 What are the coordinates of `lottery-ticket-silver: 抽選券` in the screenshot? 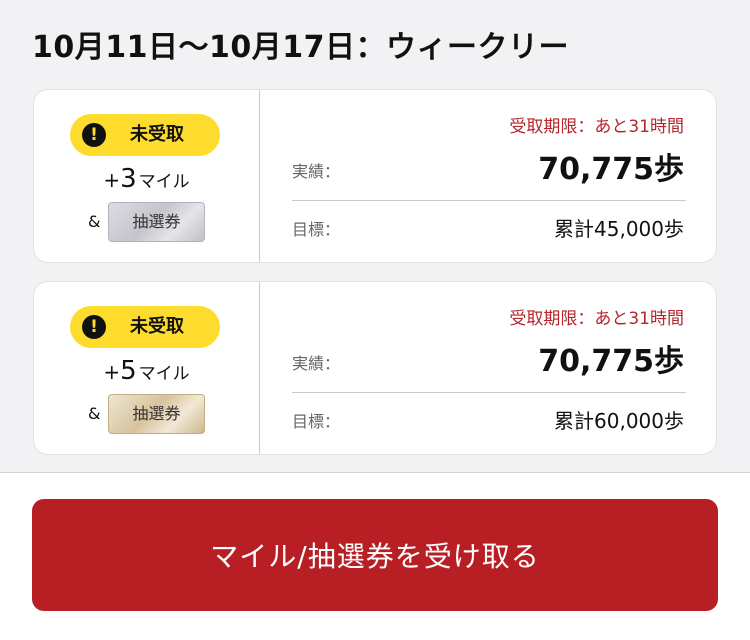 It's located at (156, 222).